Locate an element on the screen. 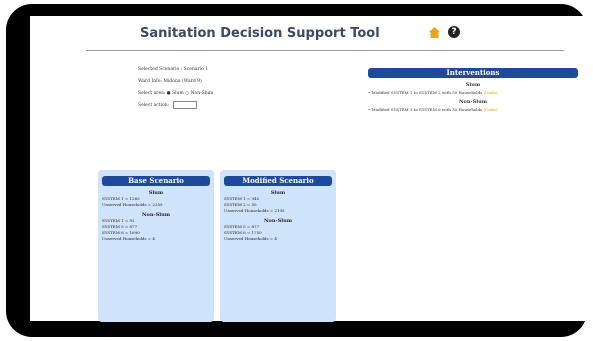 The width and height of the screenshot is (593, 341). interventions-header: Interventions is located at coordinates (473, 73).